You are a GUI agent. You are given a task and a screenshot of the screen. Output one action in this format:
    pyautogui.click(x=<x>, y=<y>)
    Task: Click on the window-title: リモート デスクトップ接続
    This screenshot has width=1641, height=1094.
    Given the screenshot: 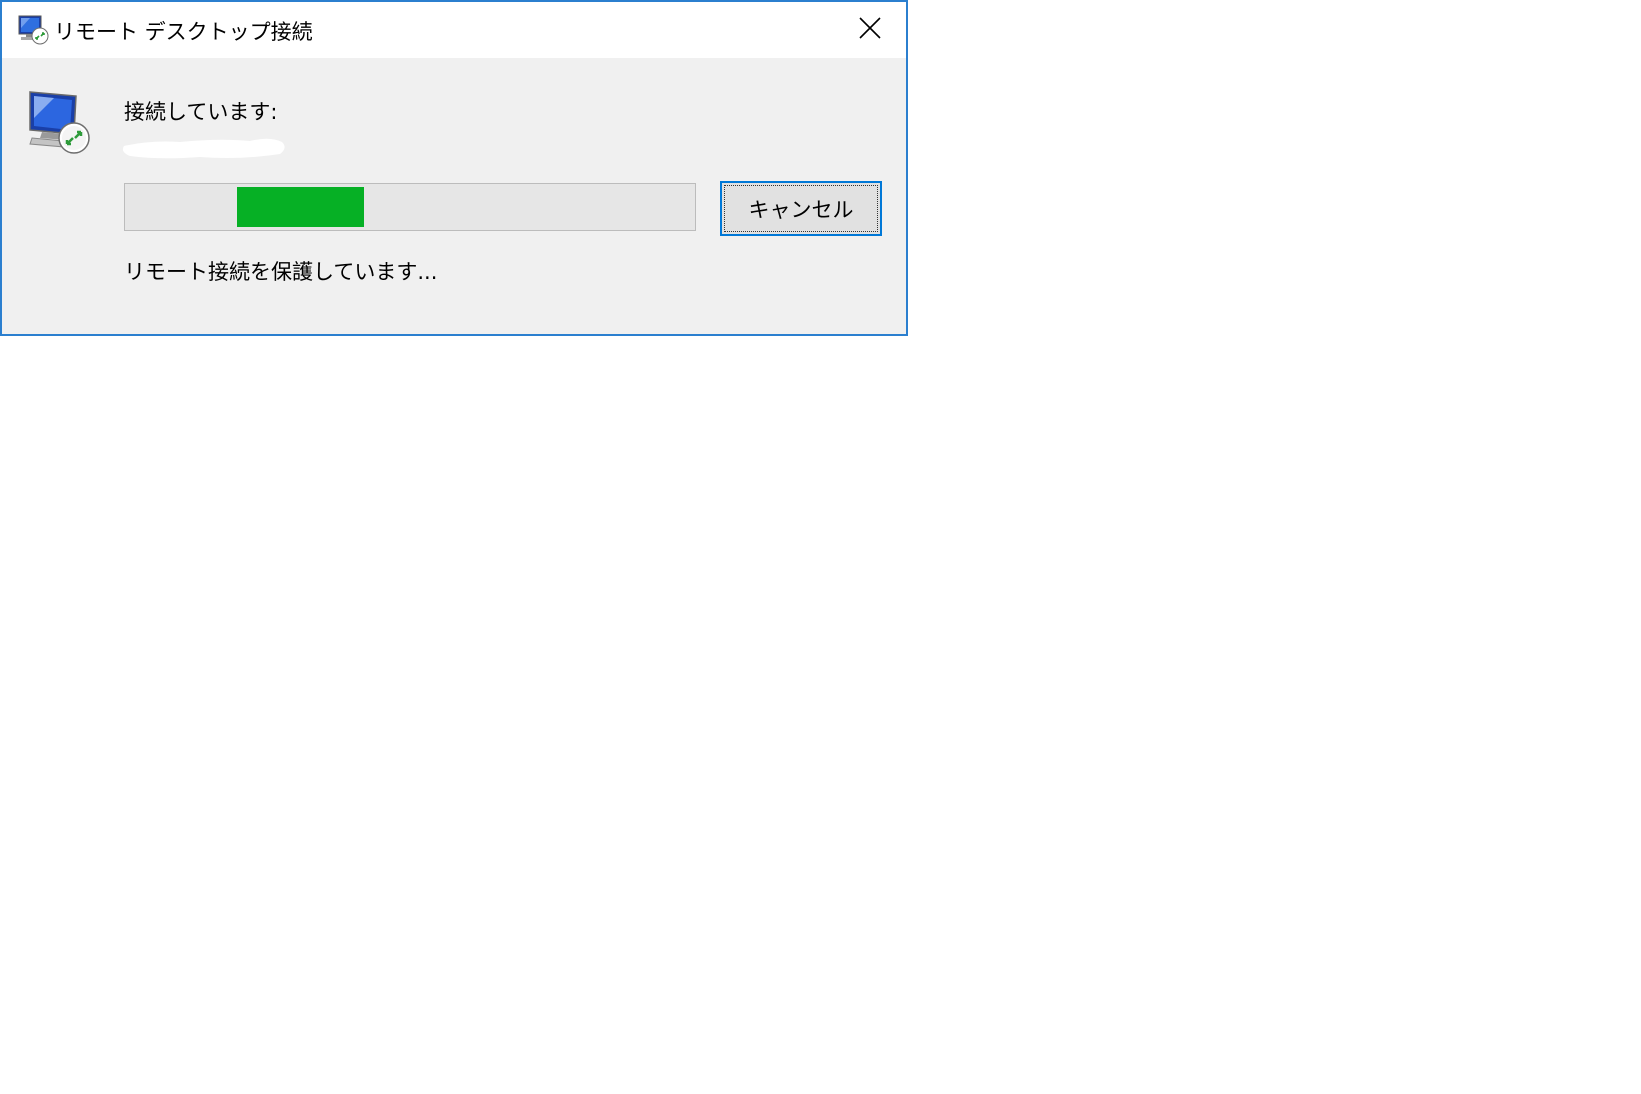 What is the action you would take?
    pyautogui.click(x=183, y=32)
    